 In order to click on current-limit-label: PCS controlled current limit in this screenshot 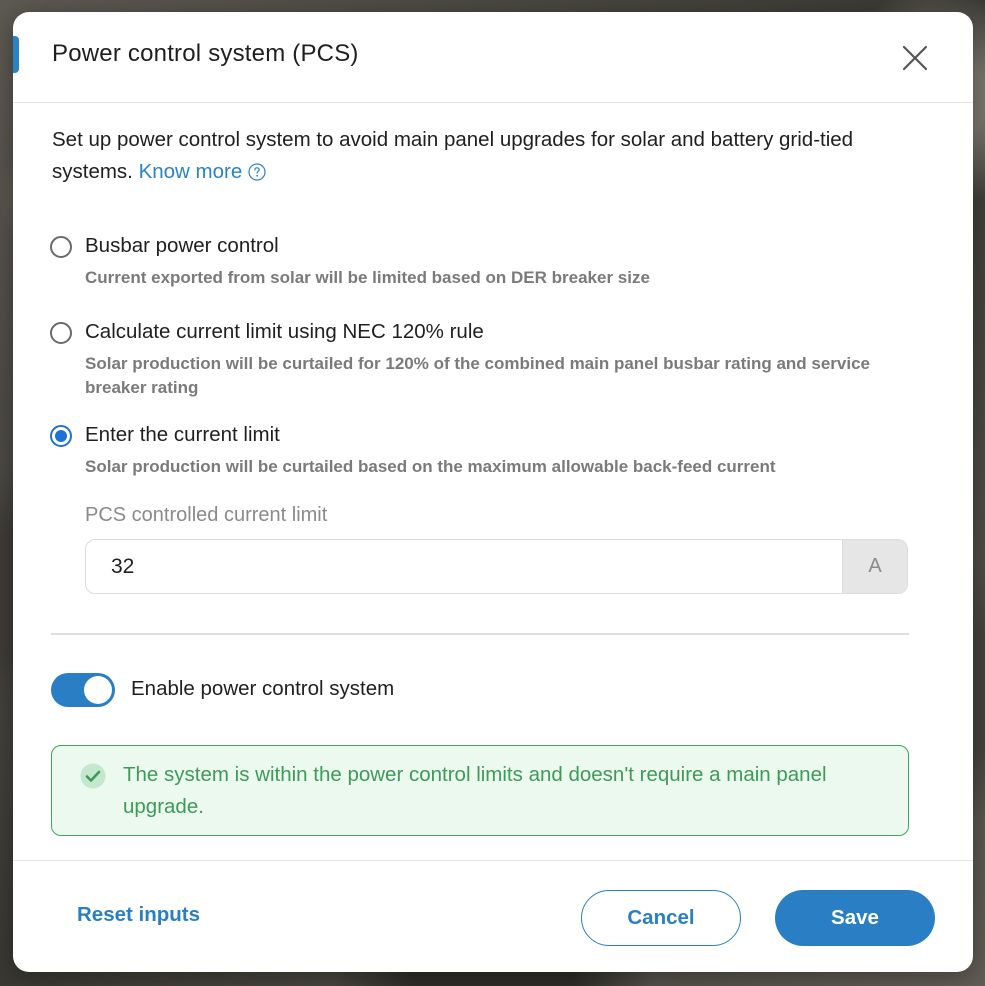, I will do `click(206, 515)`.